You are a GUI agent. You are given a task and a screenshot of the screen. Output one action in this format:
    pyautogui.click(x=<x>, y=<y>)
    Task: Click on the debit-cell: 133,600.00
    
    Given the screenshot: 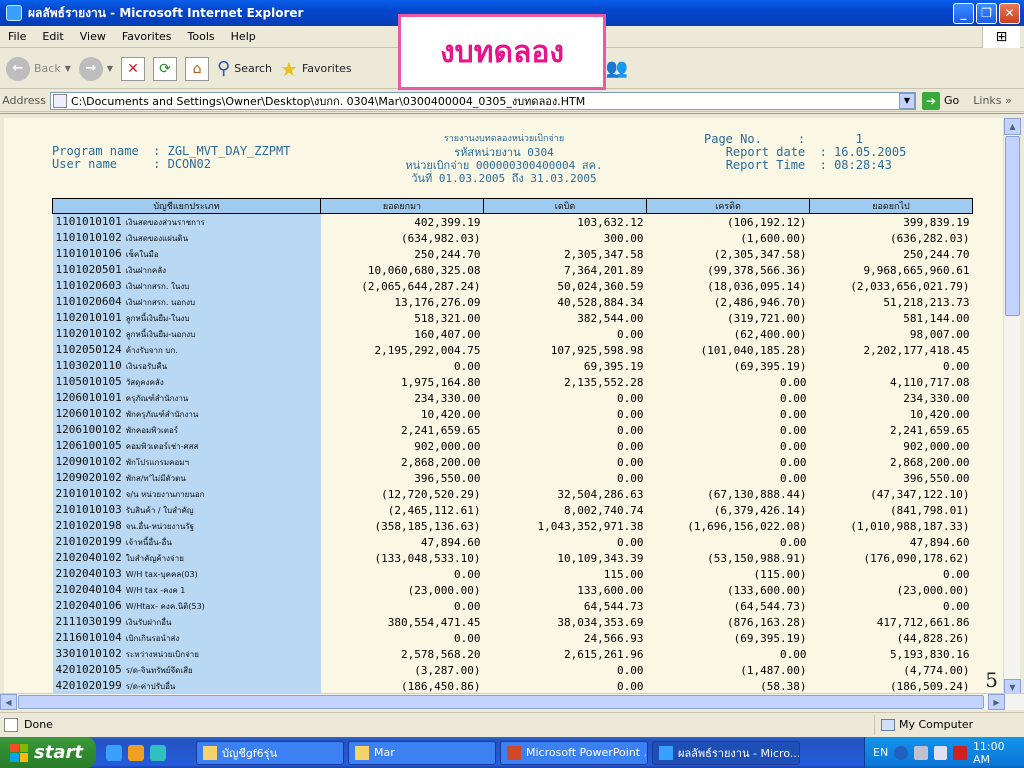 What is the action you would take?
    pyautogui.click(x=565, y=590)
    